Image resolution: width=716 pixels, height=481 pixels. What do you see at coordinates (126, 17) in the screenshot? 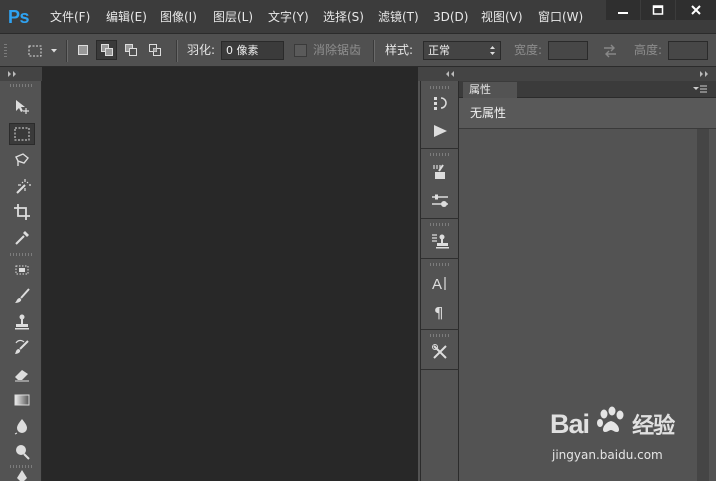
I see `menu-edit: 编辑(E)` at bounding box center [126, 17].